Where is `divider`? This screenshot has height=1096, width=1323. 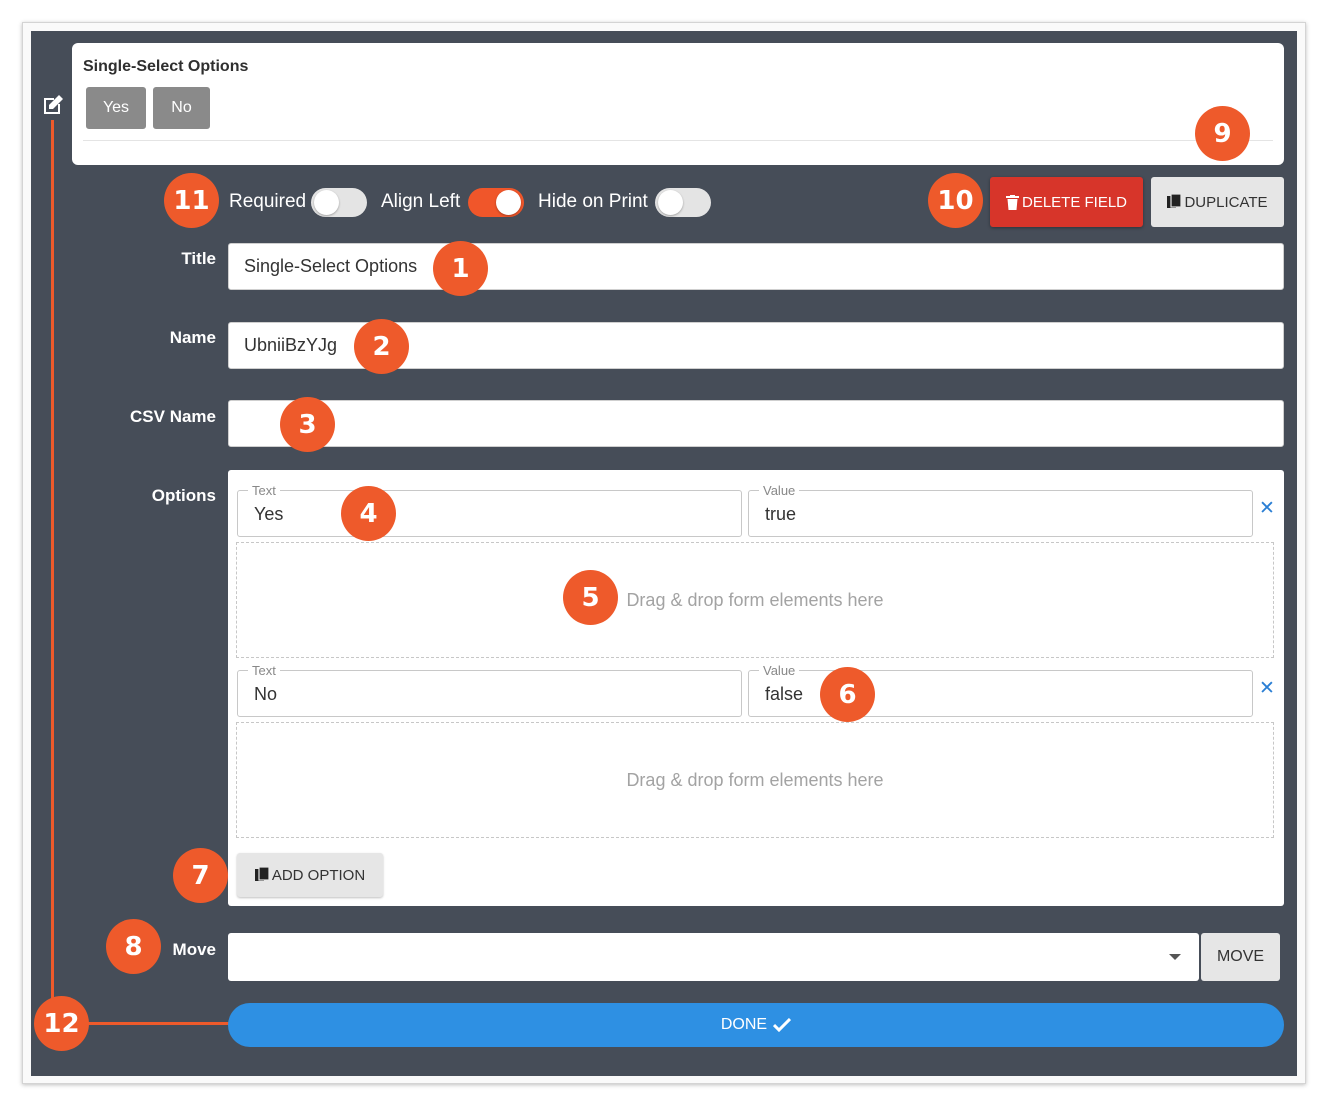
divider is located at coordinates (678, 140).